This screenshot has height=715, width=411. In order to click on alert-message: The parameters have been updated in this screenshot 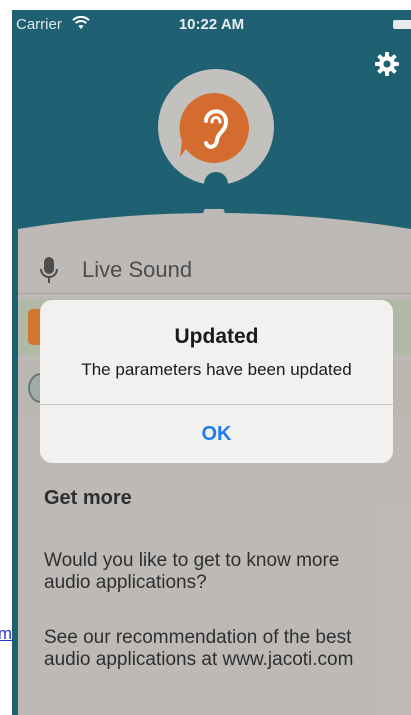, I will do `click(216, 369)`.